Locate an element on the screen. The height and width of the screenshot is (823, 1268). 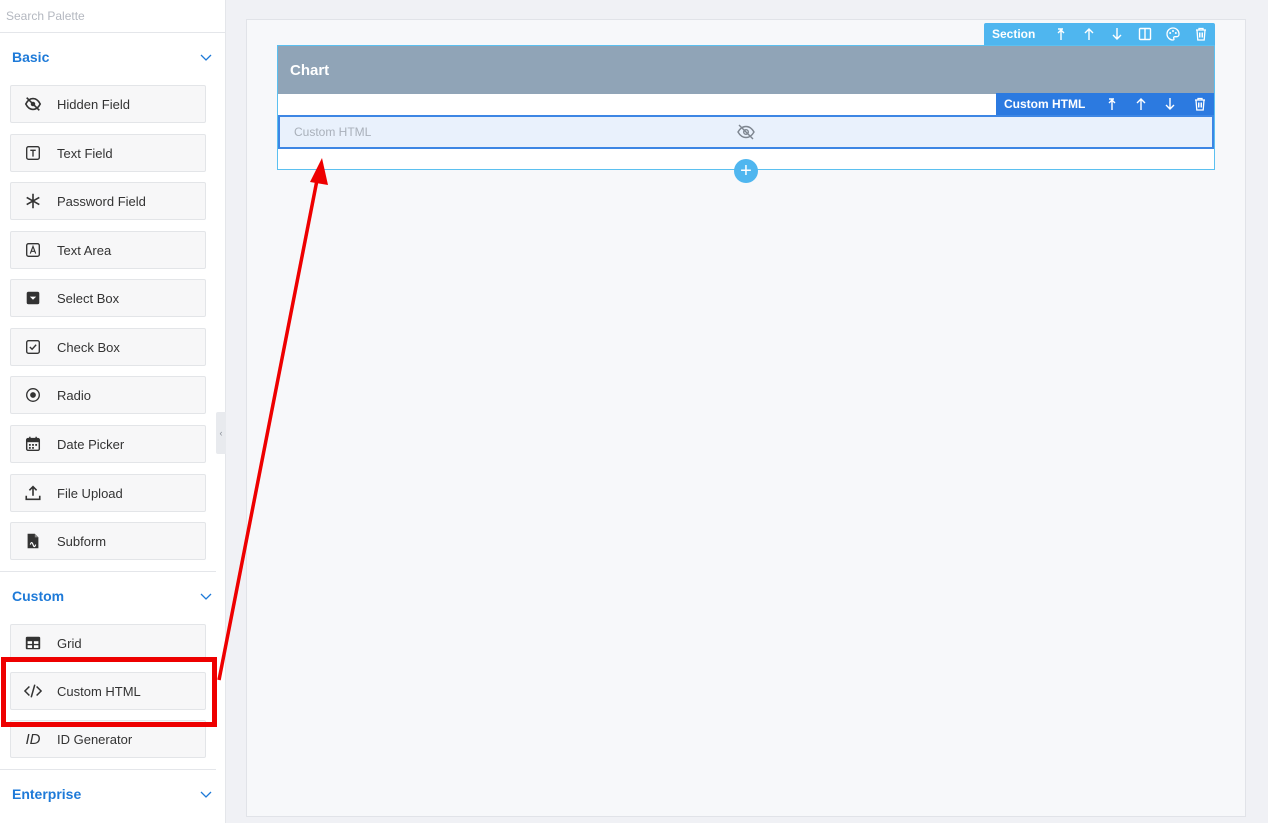
document-icon is located at coordinates (33, 541).